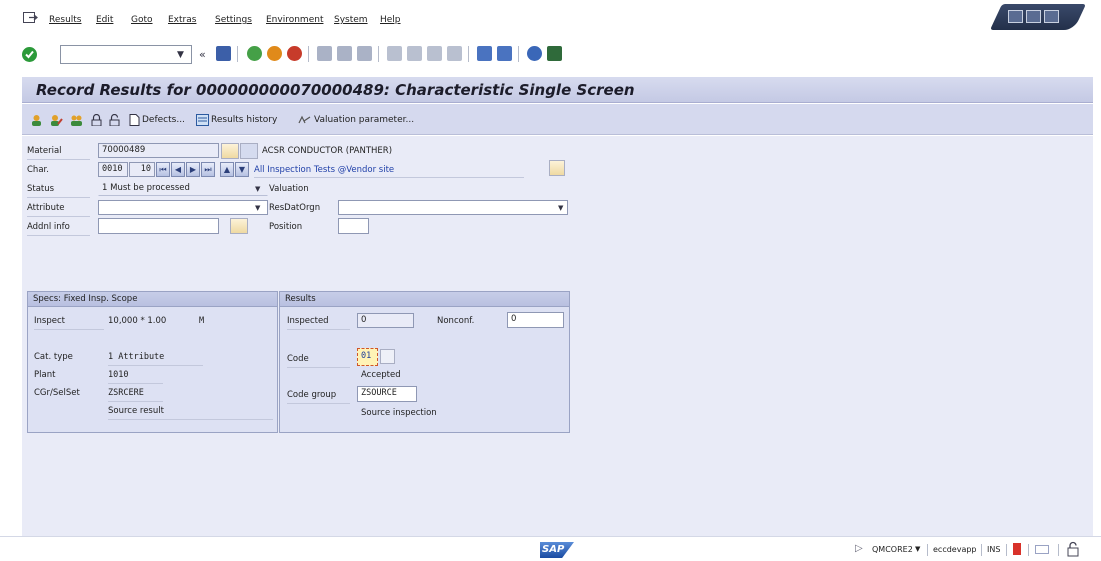 This screenshot has height=561, width=1101. What do you see at coordinates (142, 20) in the screenshot?
I see `menu-goto: Goto` at bounding box center [142, 20].